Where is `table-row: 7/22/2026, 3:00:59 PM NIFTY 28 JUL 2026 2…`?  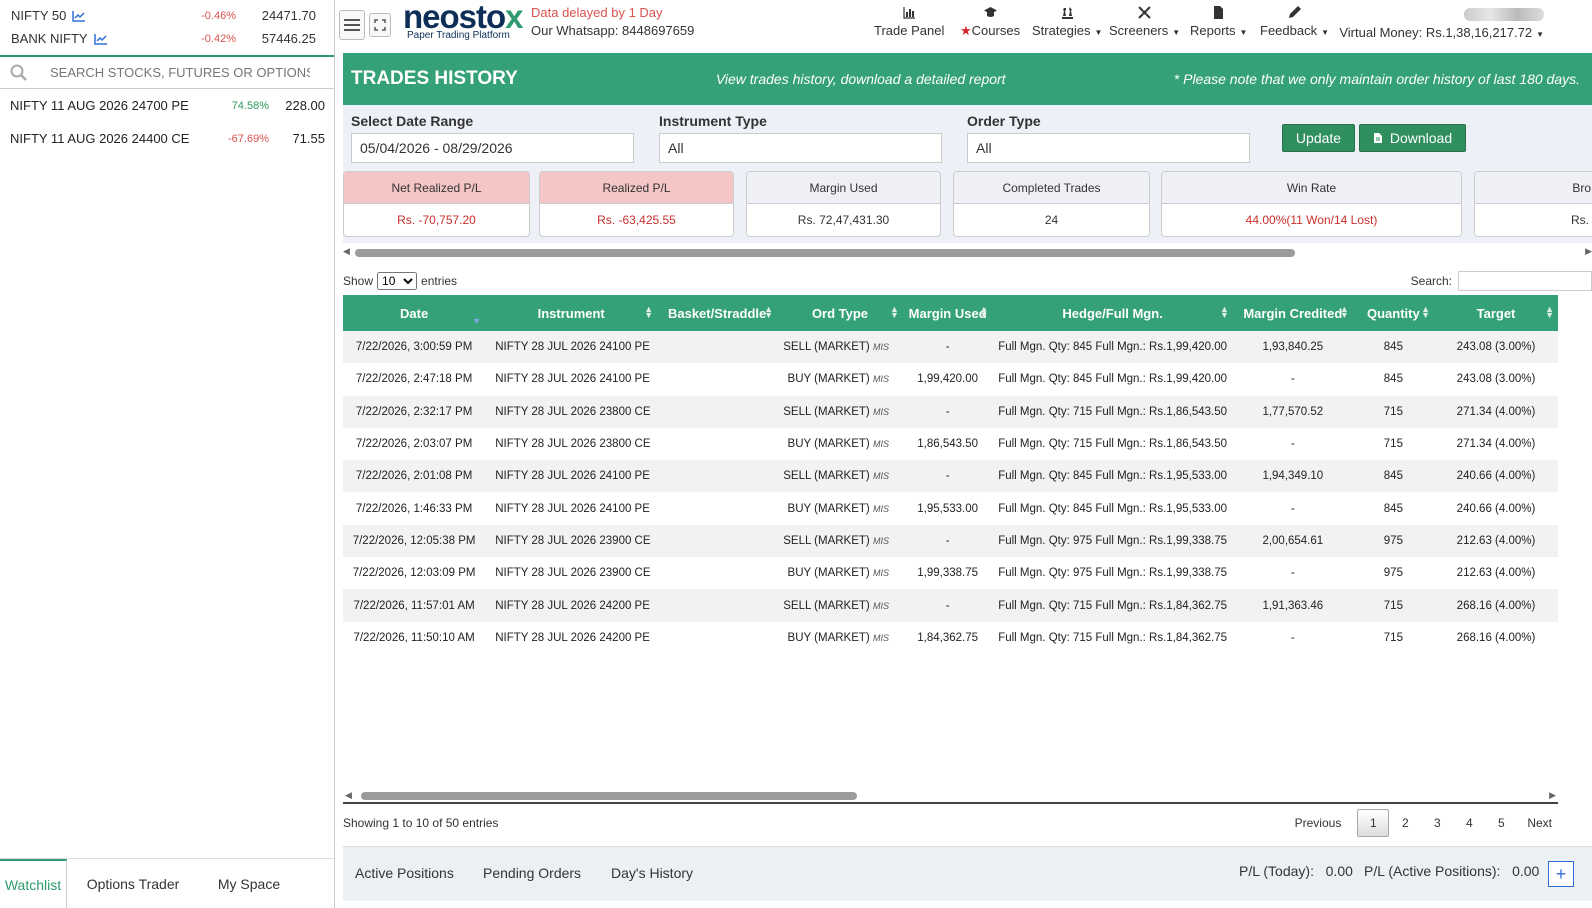
table-row: 7/22/2026, 3:00:59 PM NIFTY 28 JUL 2026 2… is located at coordinates (950, 347).